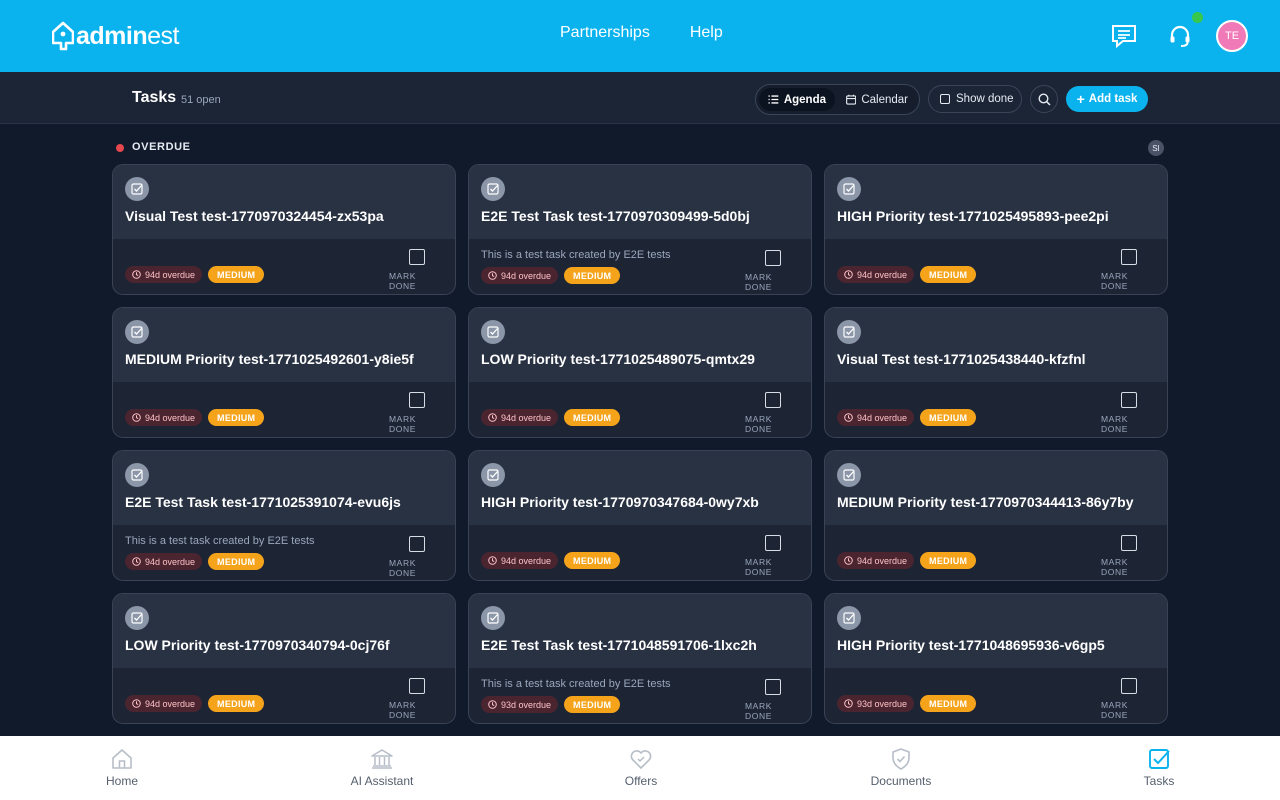 This screenshot has height=800, width=1280. What do you see at coordinates (122, 759) in the screenshot?
I see `home-icon` at bounding box center [122, 759].